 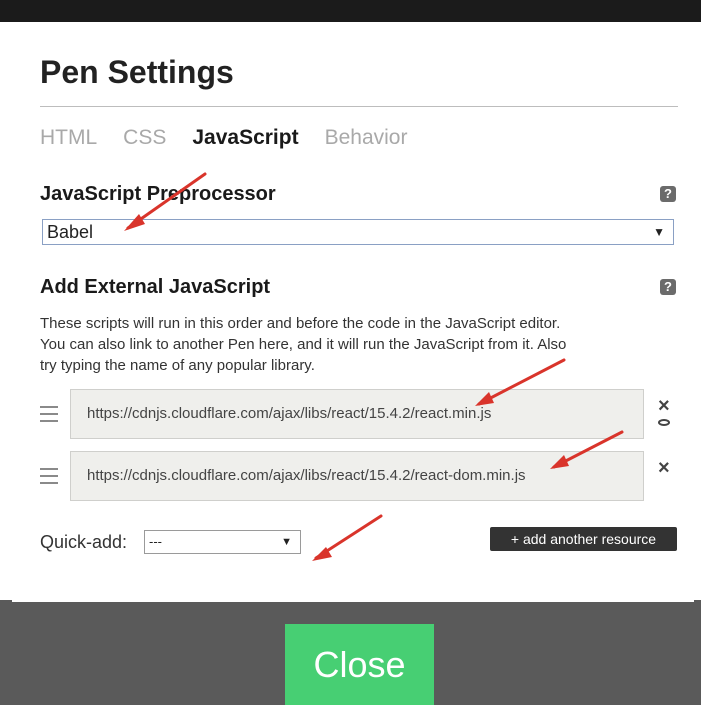 What do you see at coordinates (583, 539) in the screenshot?
I see `add-resource-button: + add another resource` at bounding box center [583, 539].